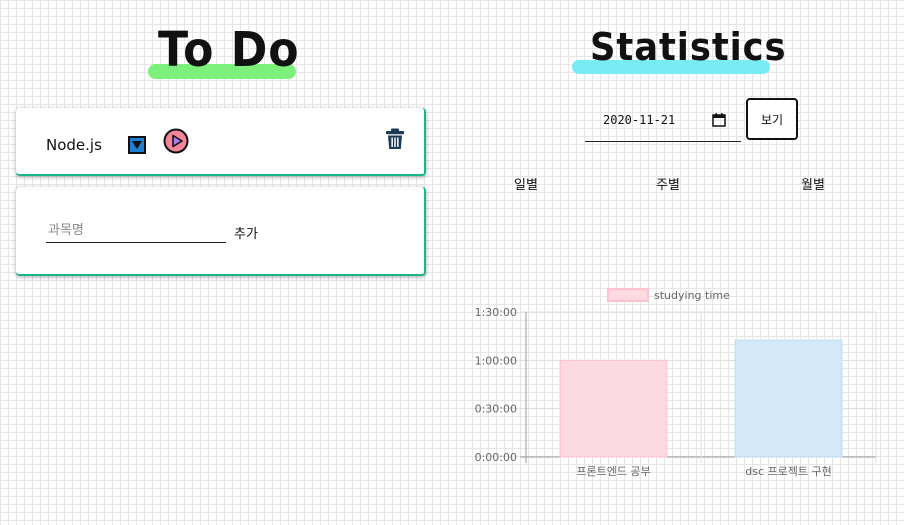 Image resolution: width=904 pixels, height=525 pixels. What do you see at coordinates (496, 360) in the screenshot?
I see `y-tick-label: 1:00:00` at bounding box center [496, 360].